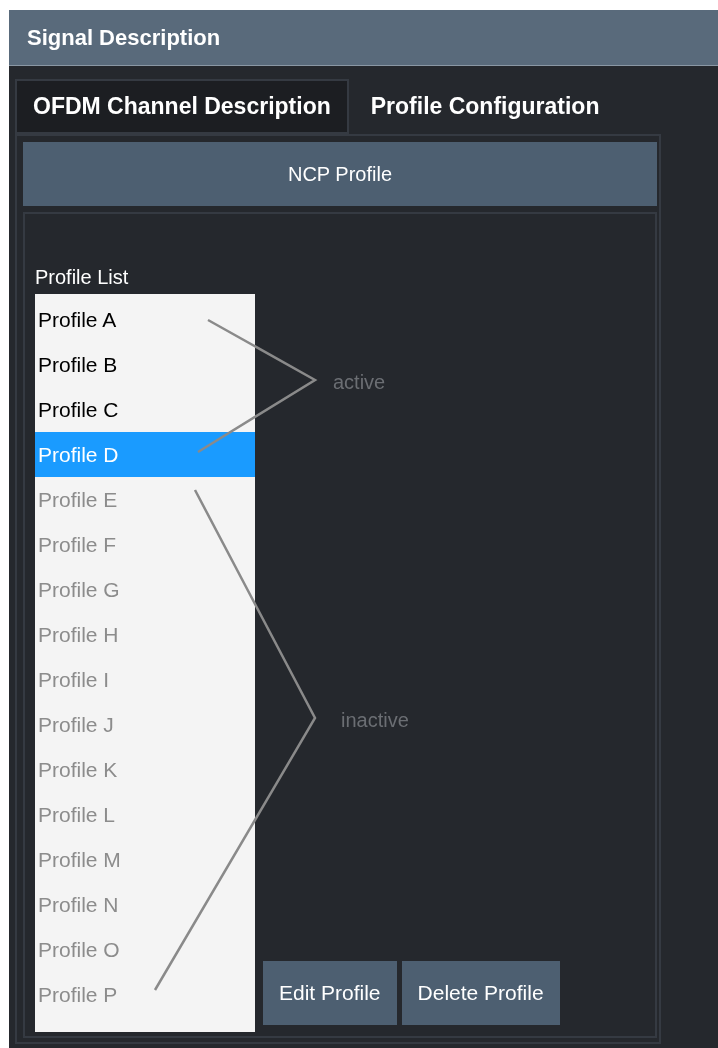 Image resolution: width=718 pixels, height=1048 pixels. I want to click on list-item: Profile O, so click(145, 949).